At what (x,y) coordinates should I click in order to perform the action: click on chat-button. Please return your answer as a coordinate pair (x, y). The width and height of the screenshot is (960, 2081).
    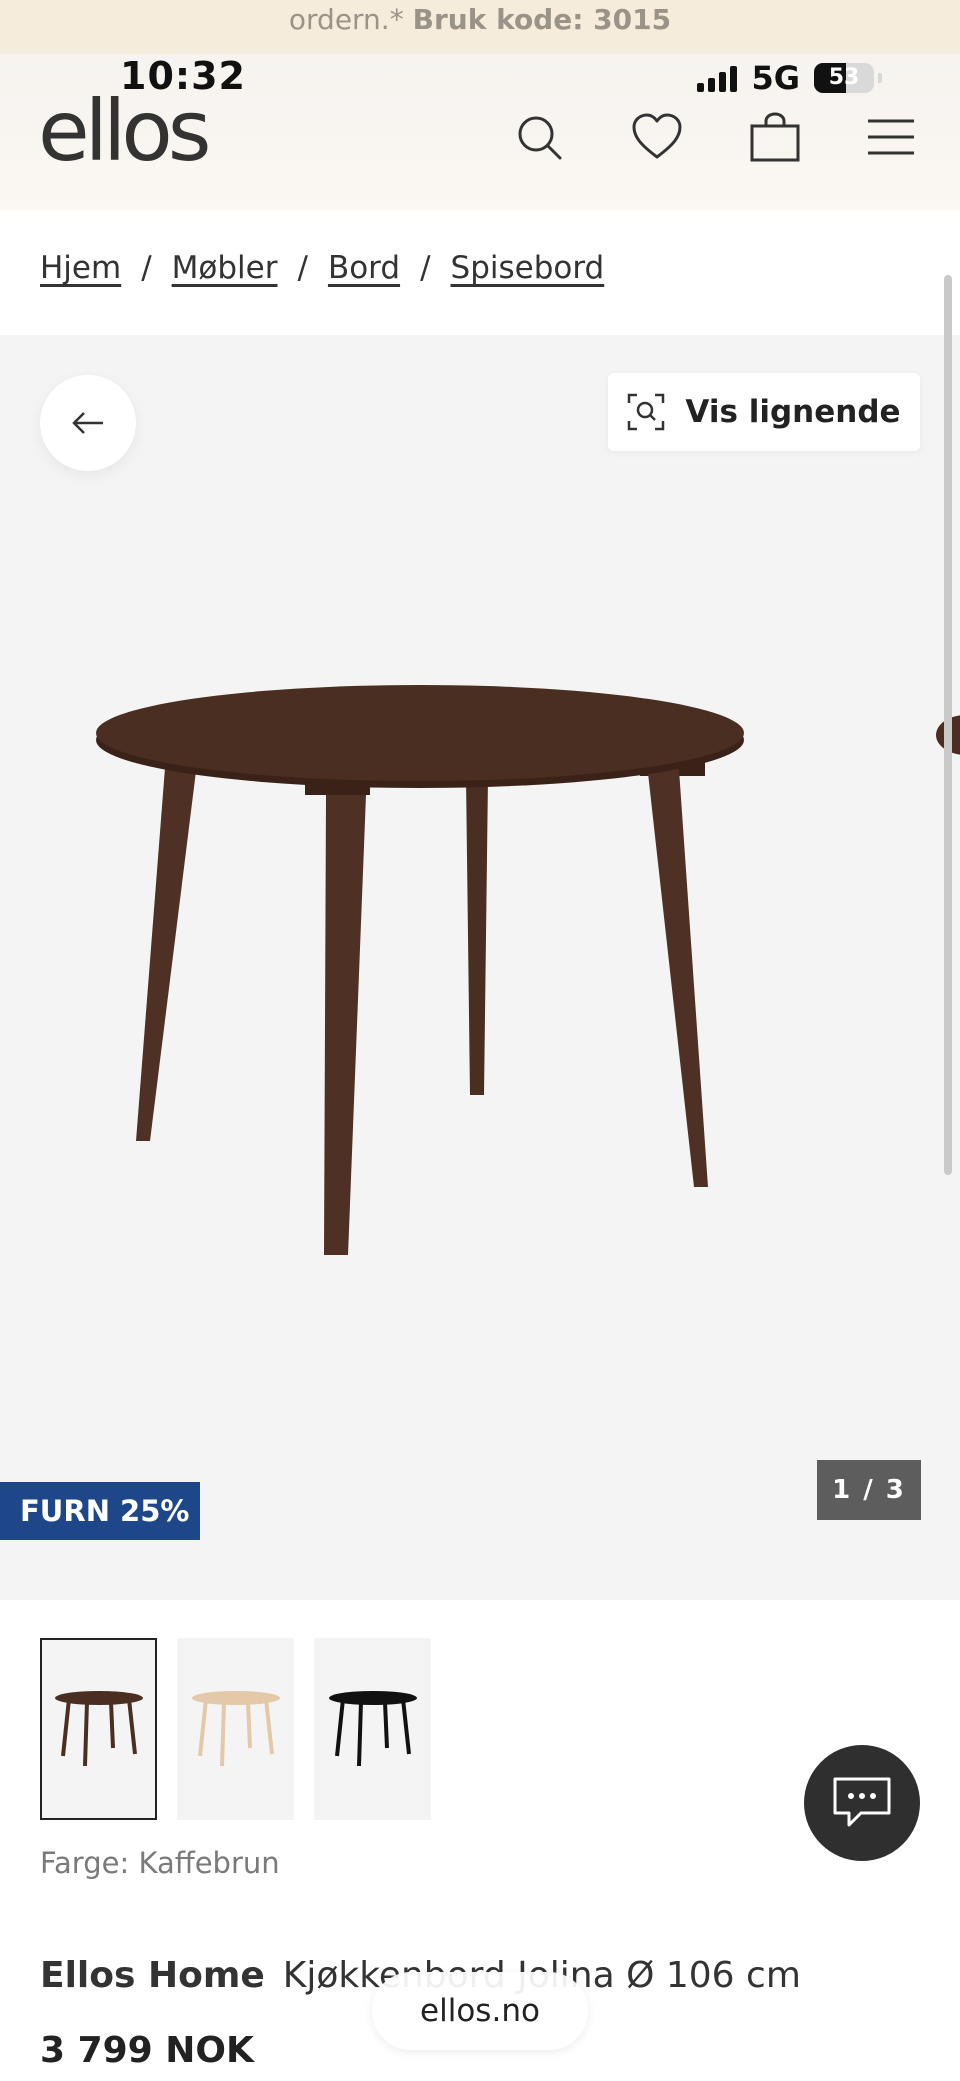
    Looking at the image, I should click on (862, 1803).